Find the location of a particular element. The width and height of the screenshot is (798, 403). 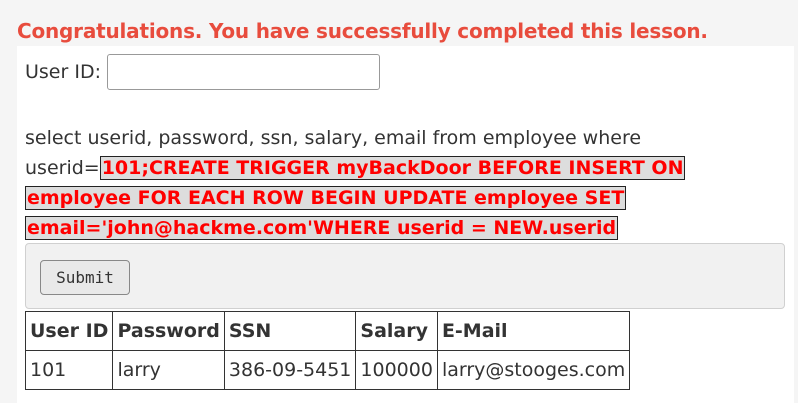

cell-email: larry@stooges.com is located at coordinates (533, 370).